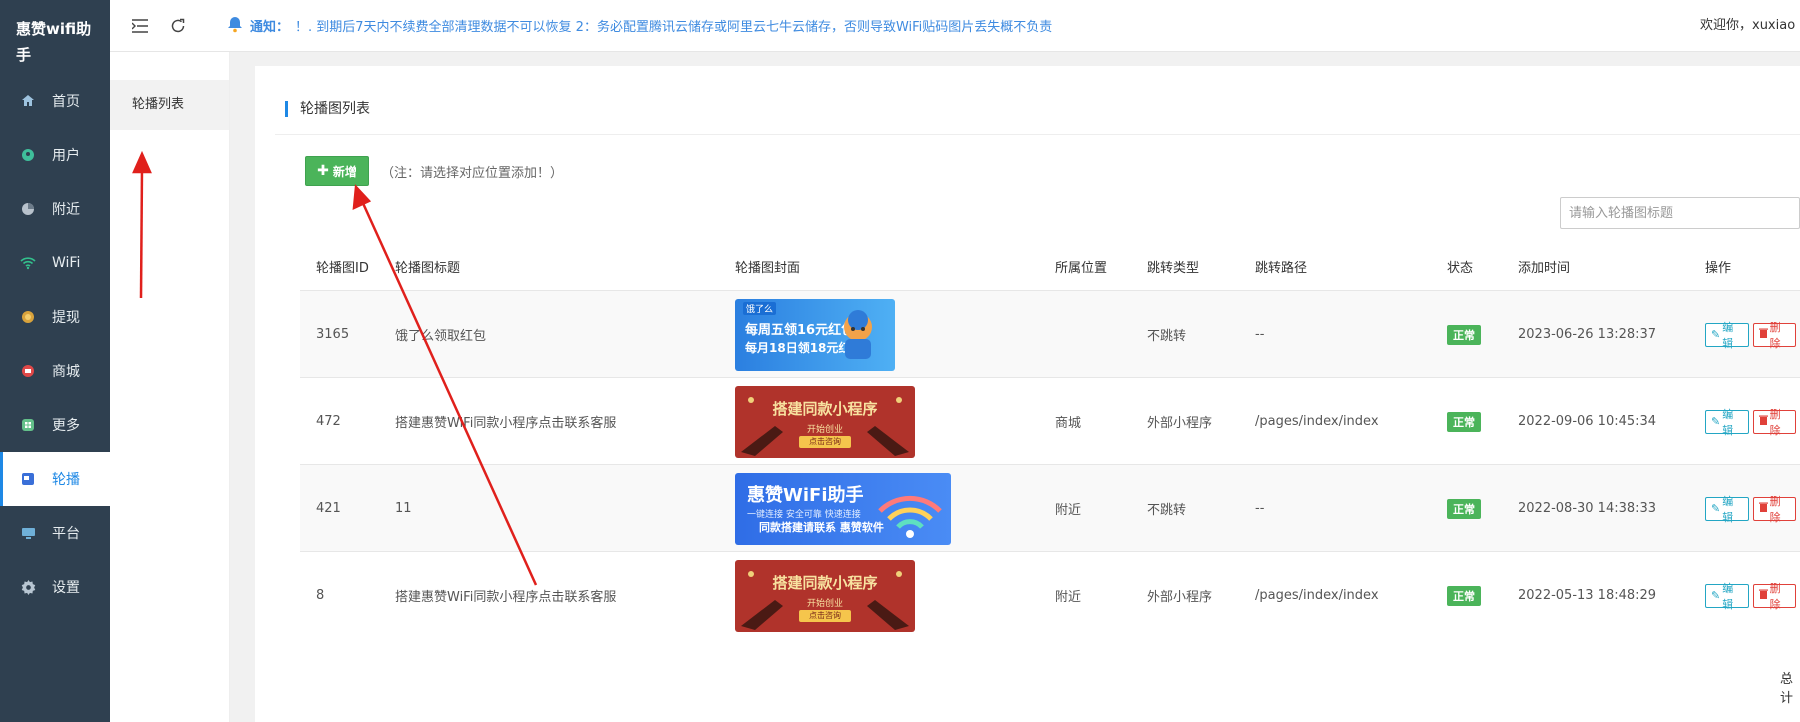  I want to click on sidebar-item-4: 提现, so click(55, 317).